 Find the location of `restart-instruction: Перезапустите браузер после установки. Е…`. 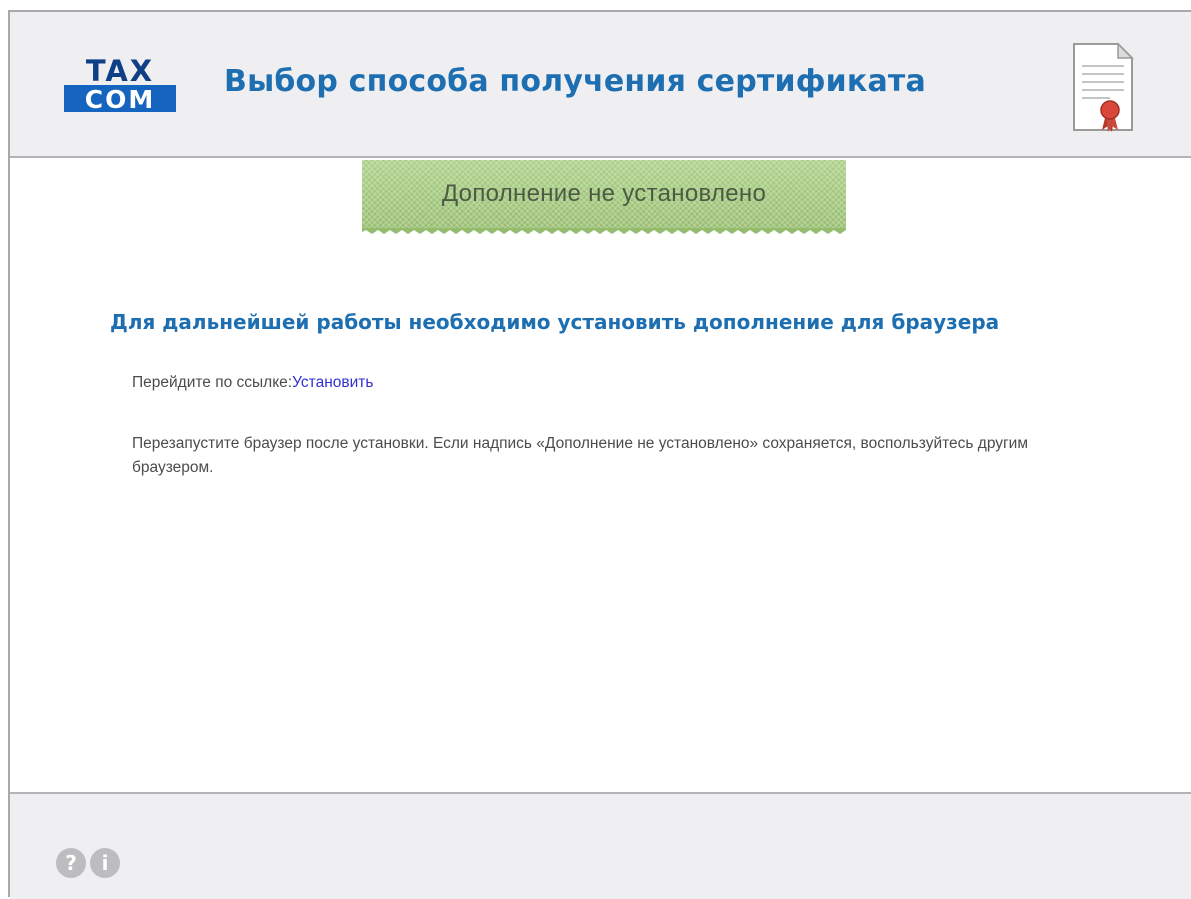

restart-instruction: Перезапустите браузер после установки. Е… is located at coordinates (580, 455).